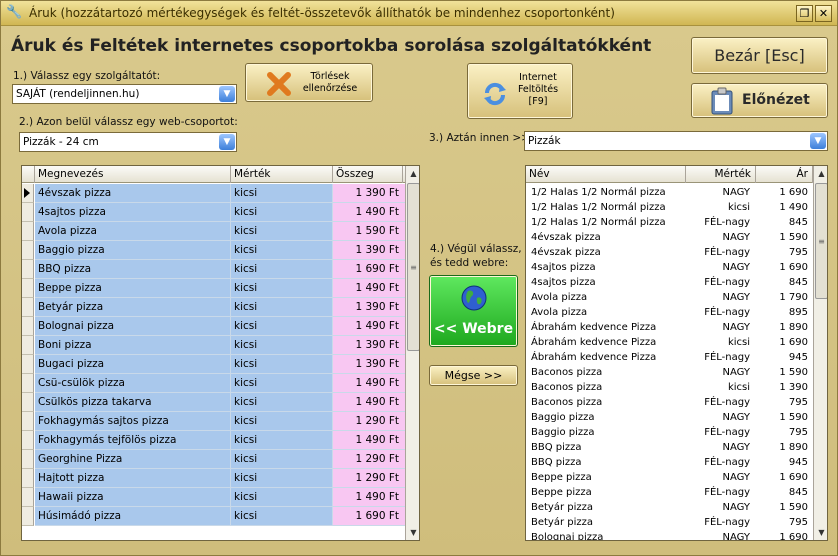  I want to click on web-group-select: Pizzák - 24 cm ▼, so click(128, 142).